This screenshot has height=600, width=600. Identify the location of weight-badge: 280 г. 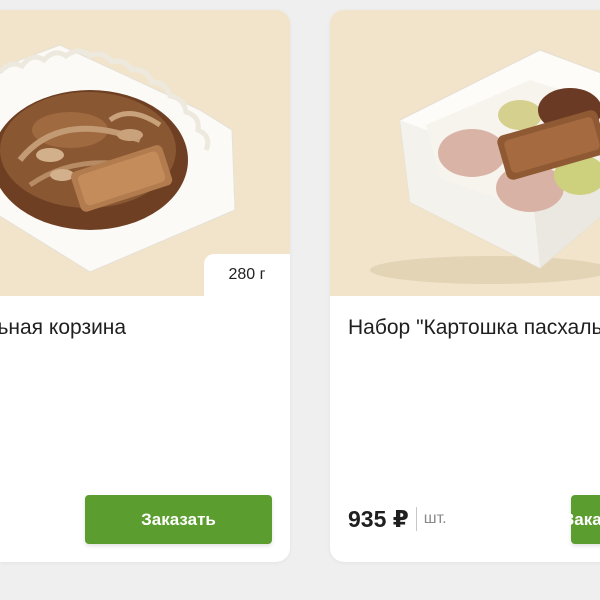
(247, 275).